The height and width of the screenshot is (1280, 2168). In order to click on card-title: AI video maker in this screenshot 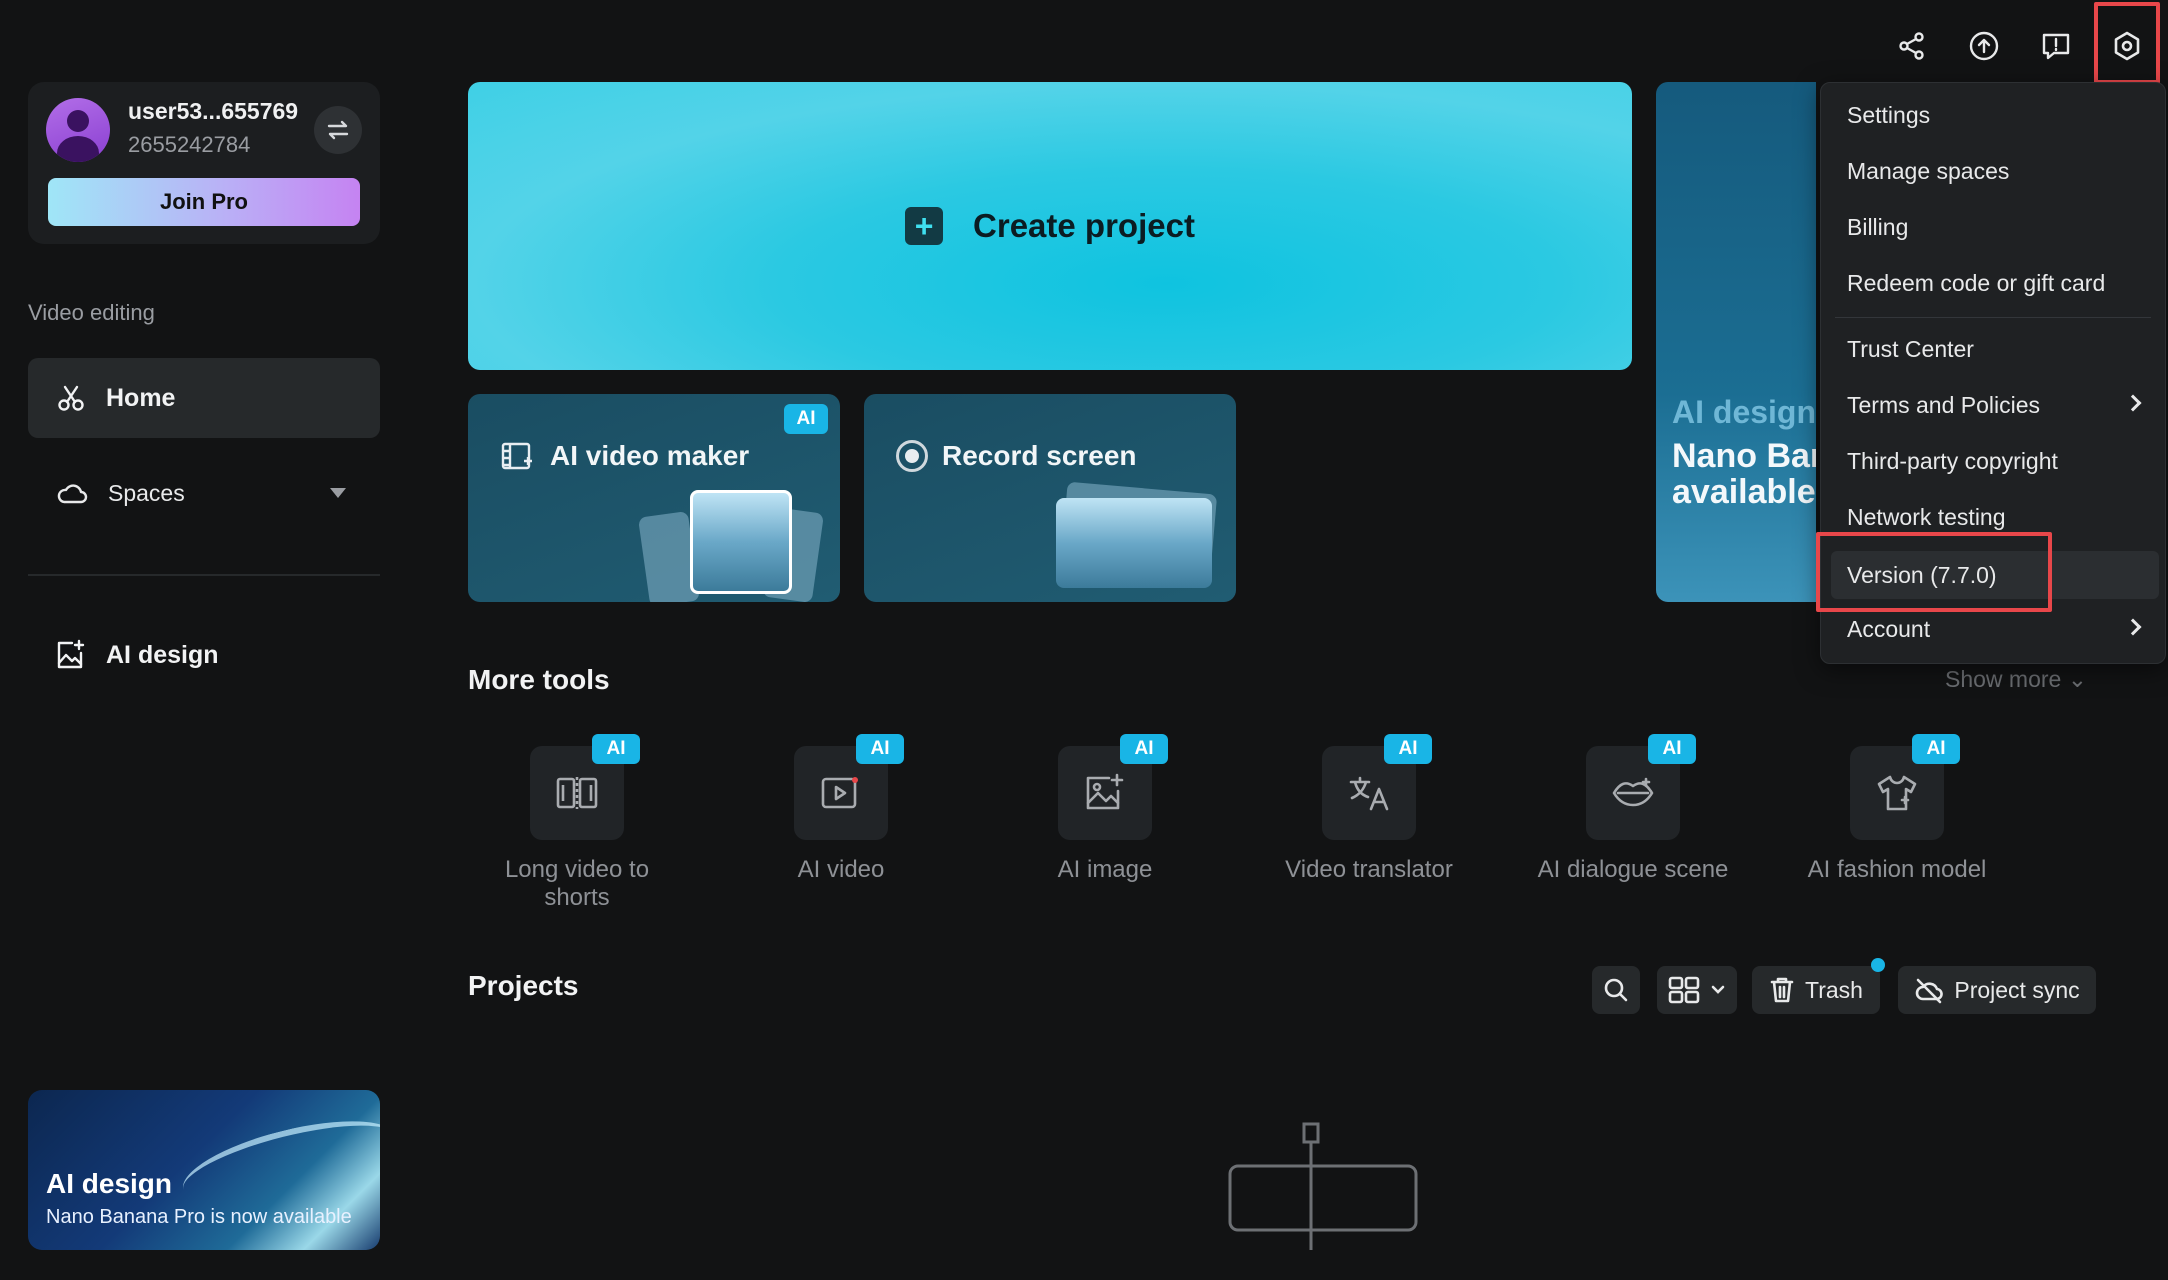, I will do `click(624, 456)`.